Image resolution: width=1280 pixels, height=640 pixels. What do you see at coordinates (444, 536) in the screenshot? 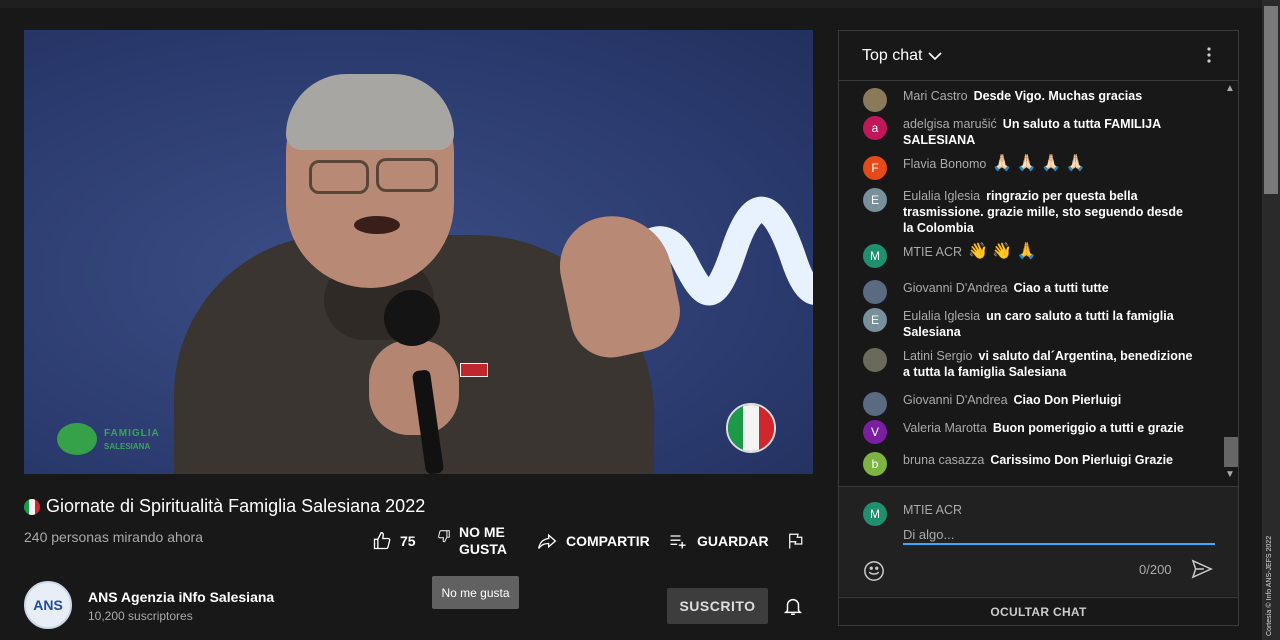
I see `thumbs-down-icon` at bounding box center [444, 536].